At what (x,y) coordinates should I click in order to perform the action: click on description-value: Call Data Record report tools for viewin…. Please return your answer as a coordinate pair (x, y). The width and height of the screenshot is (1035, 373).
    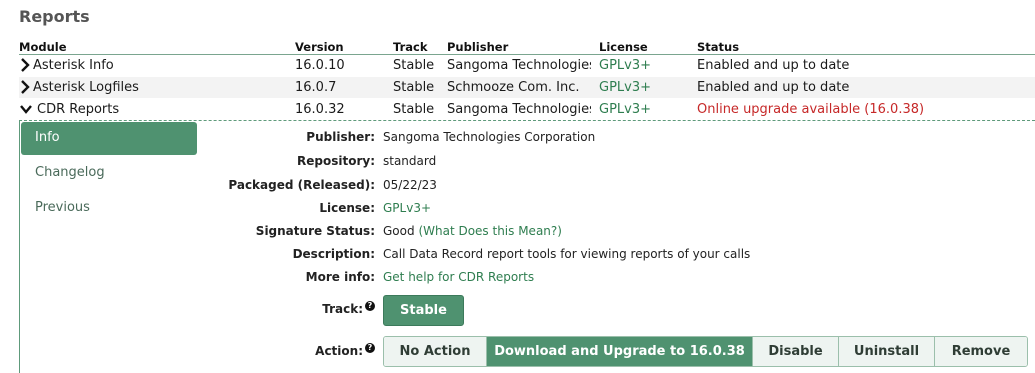
    Looking at the image, I should click on (567, 254).